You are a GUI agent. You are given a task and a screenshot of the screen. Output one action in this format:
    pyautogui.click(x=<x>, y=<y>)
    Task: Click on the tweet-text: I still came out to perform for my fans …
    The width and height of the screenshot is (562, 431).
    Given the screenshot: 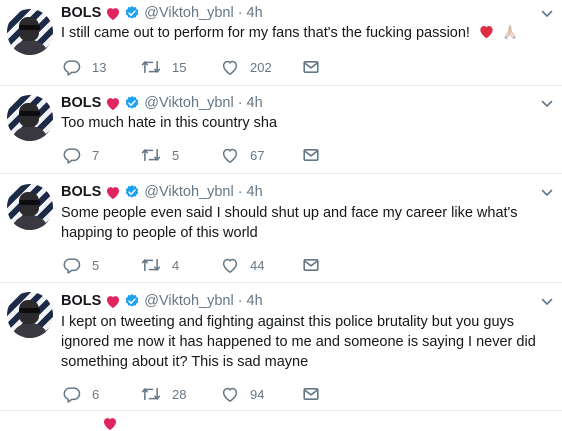 What is the action you would take?
    pyautogui.click(x=265, y=33)
    